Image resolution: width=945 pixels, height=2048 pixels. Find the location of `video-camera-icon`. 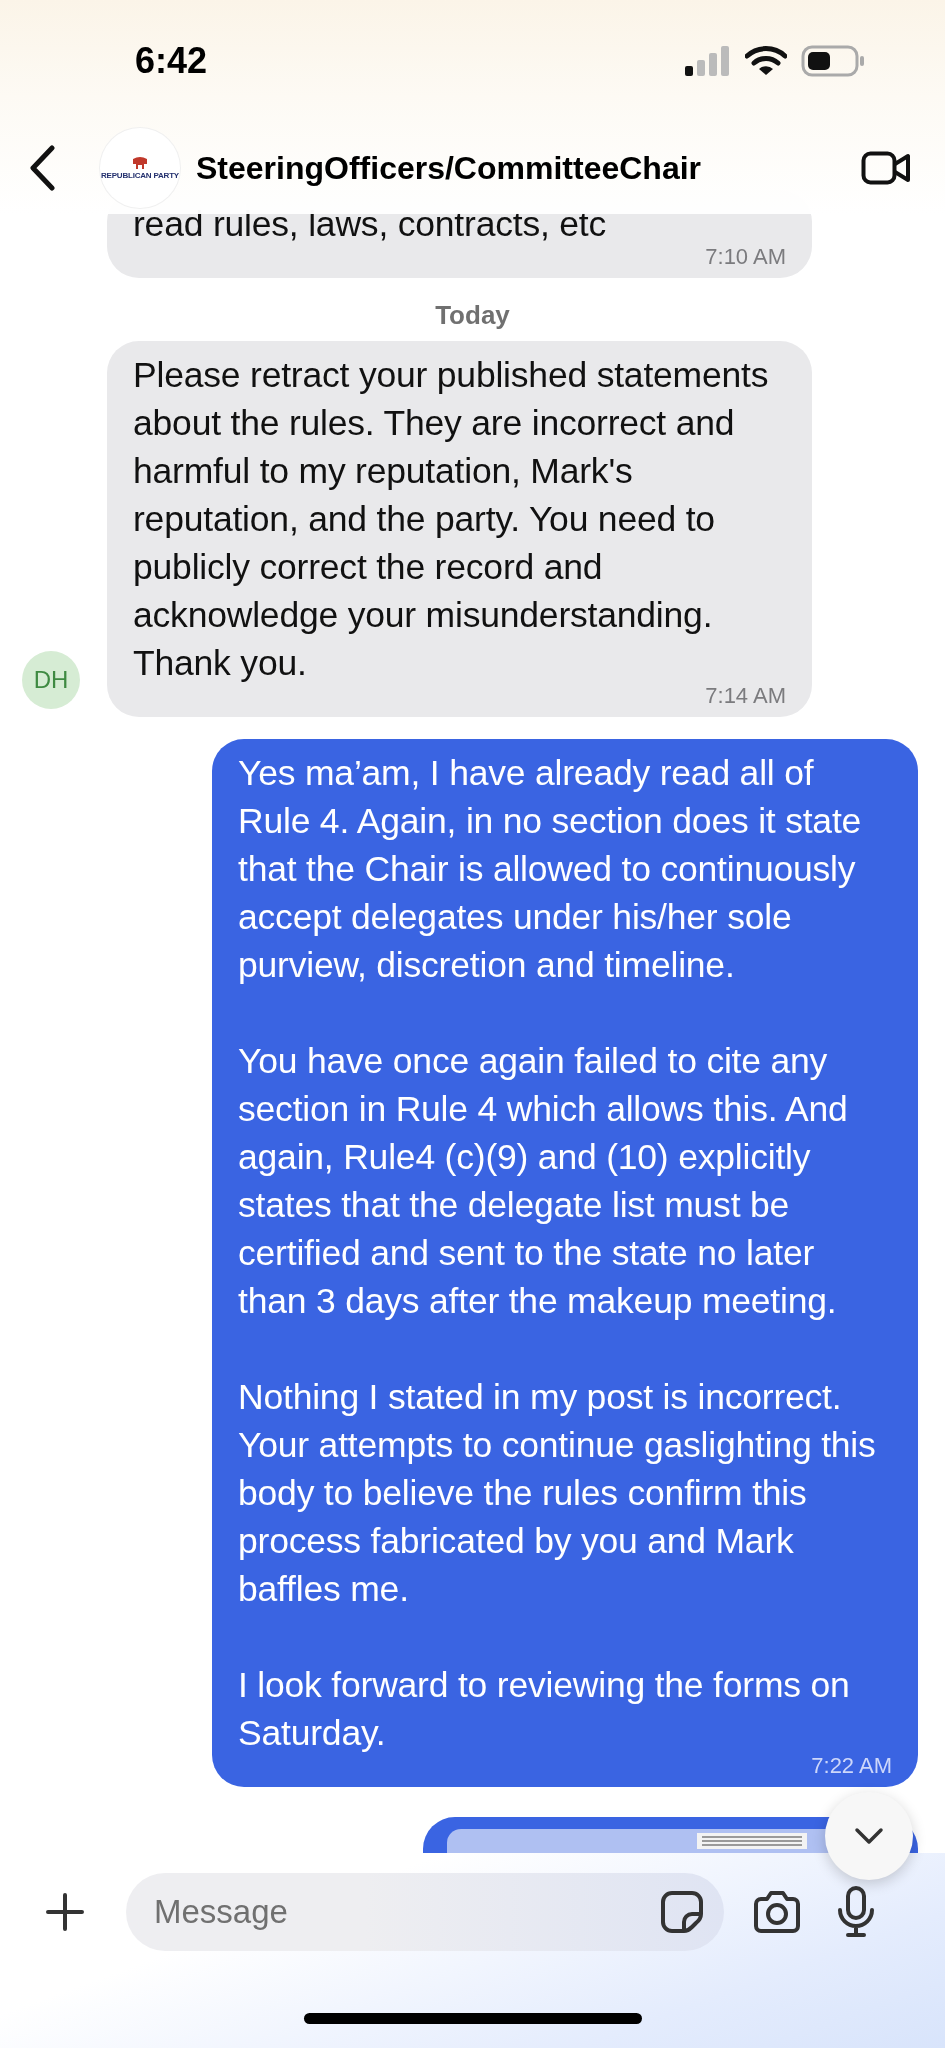

video-camera-icon is located at coordinates (886, 168).